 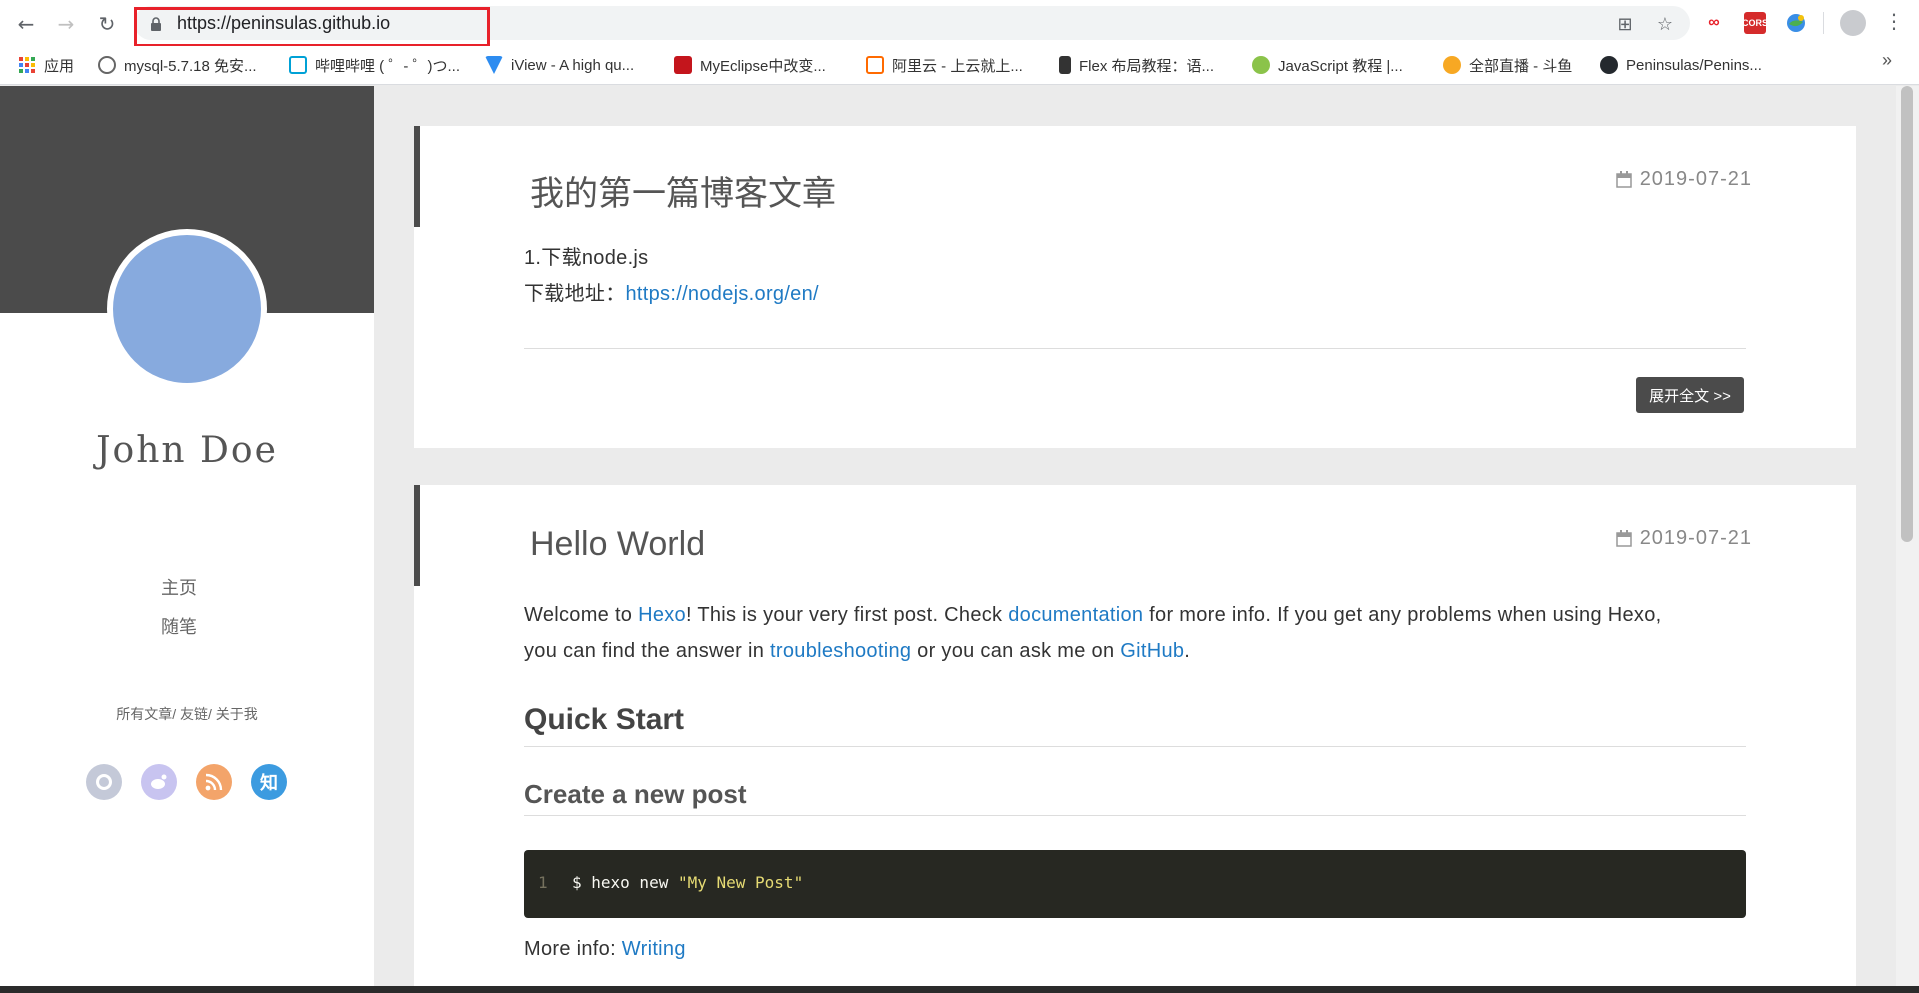 I want to click on sidebar-item-notes: 随笔, so click(x=179, y=626).